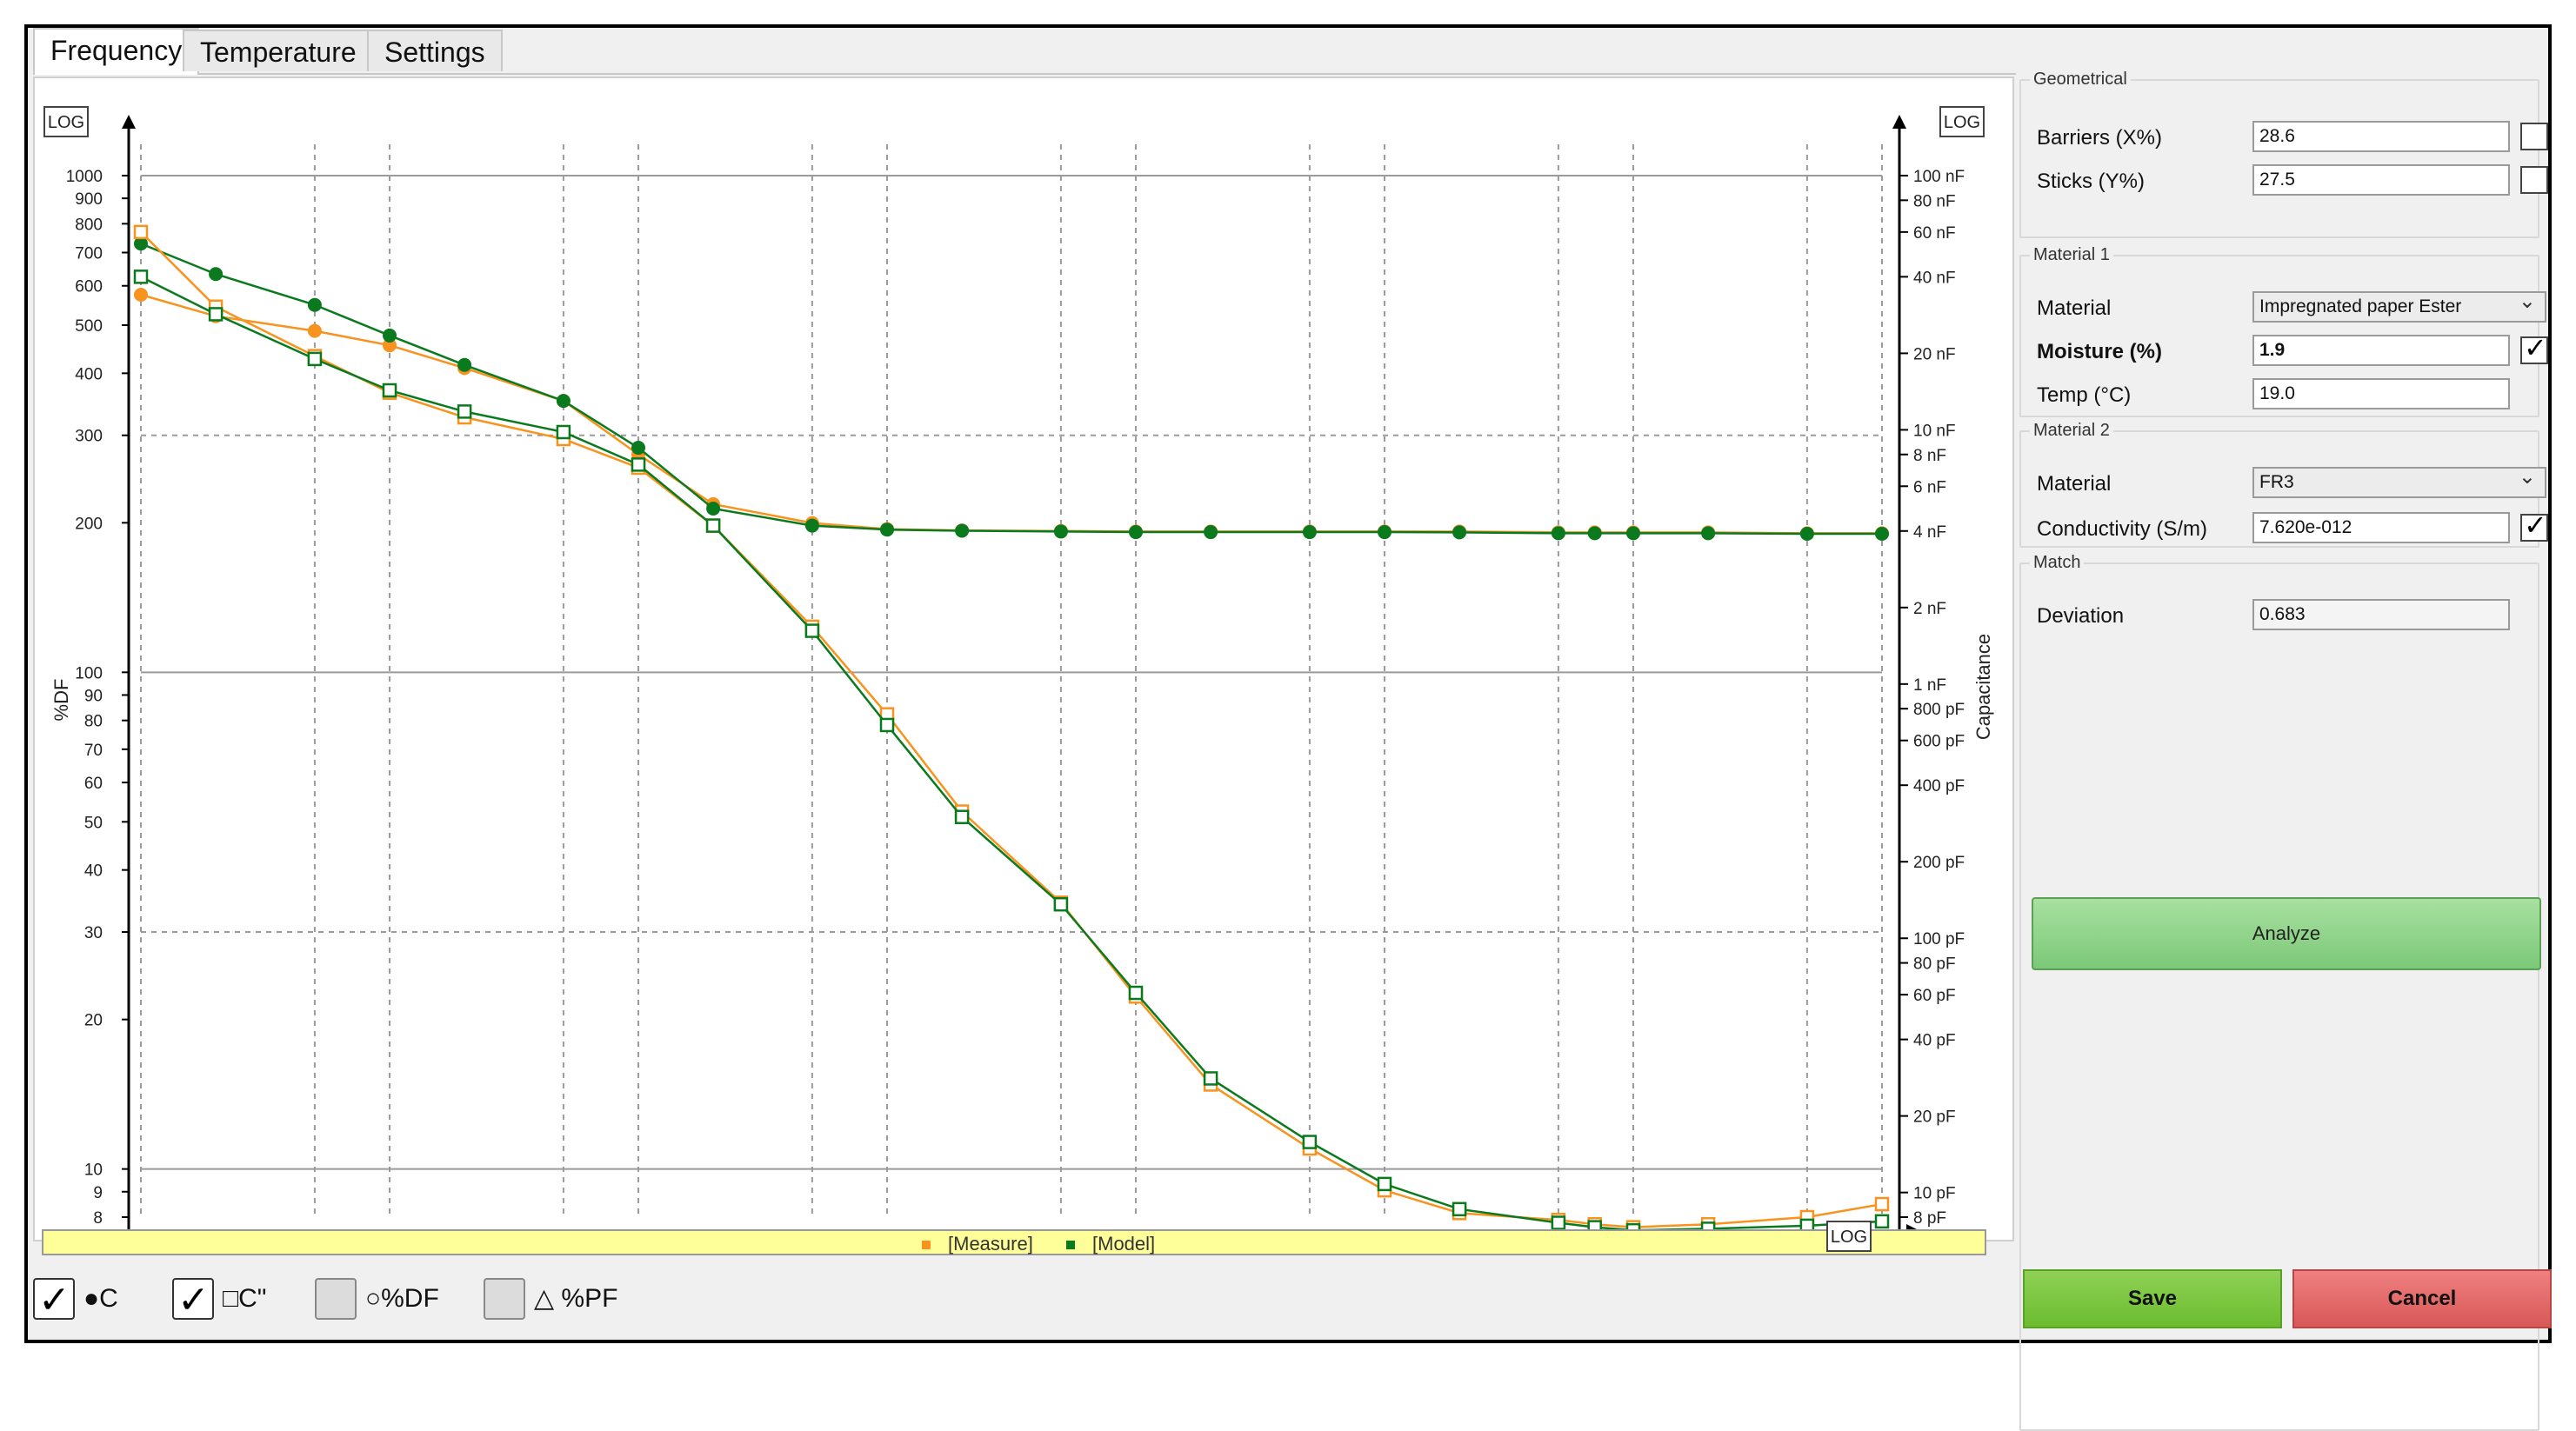  What do you see at coordinates (98, 1193) in the screenshot?
I see `y-left-tick-label: 9` at bounding box center [98, 1193].